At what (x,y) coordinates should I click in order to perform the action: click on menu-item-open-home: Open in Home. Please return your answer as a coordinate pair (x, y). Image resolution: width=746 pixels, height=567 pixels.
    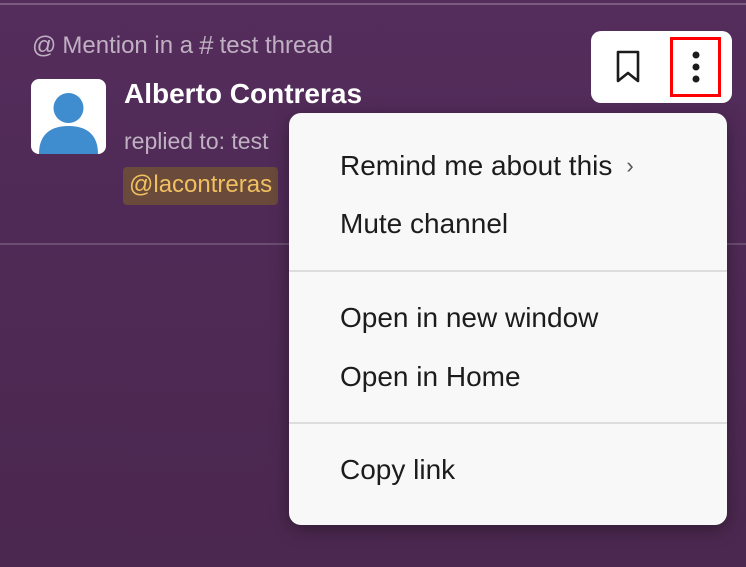
    Looking at the image, I should click on (430, 377).